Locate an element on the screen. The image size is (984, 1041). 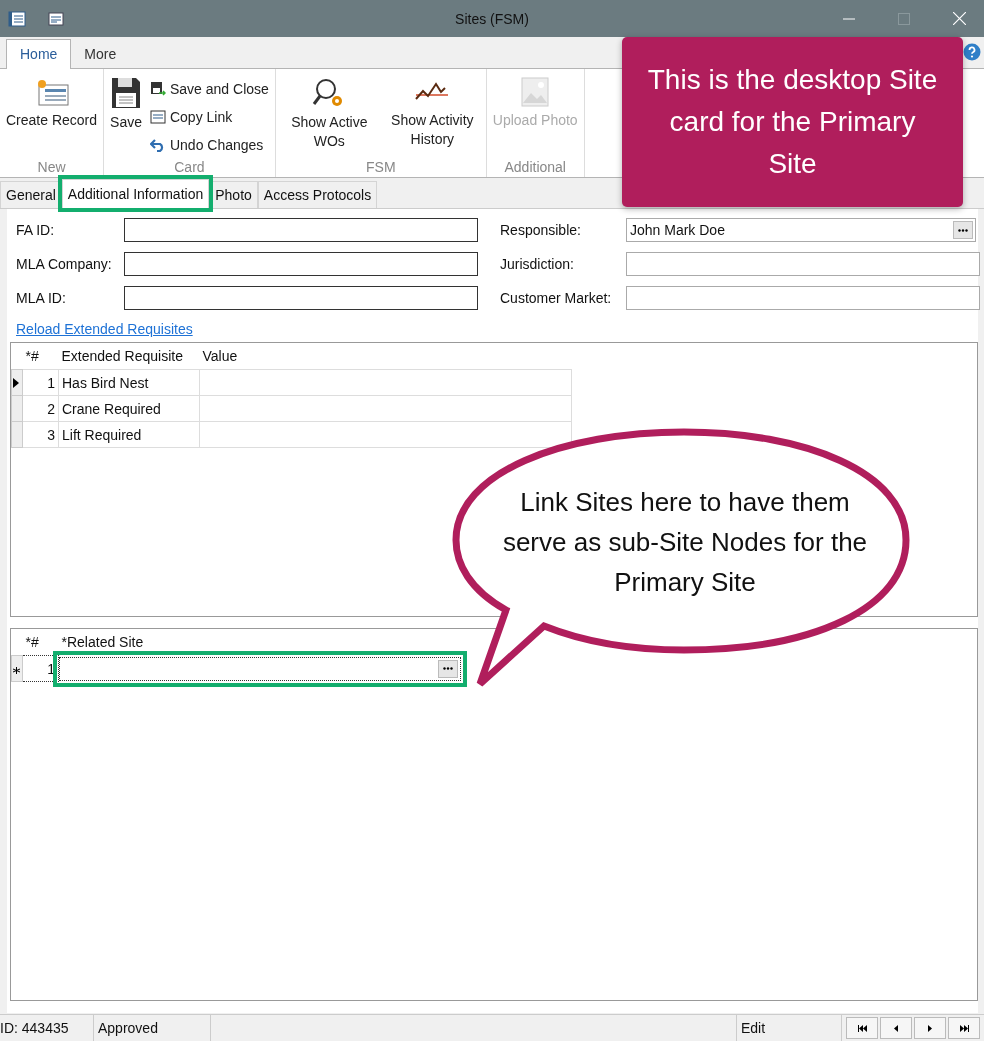
field-label: Responsible: is located at coordinates (541, 230).